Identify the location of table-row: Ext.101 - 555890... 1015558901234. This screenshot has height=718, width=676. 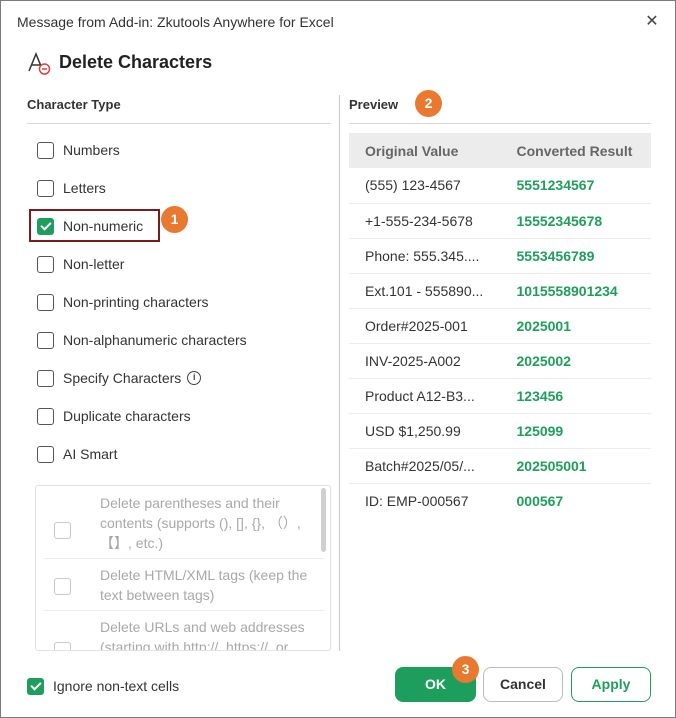
(500, 291).